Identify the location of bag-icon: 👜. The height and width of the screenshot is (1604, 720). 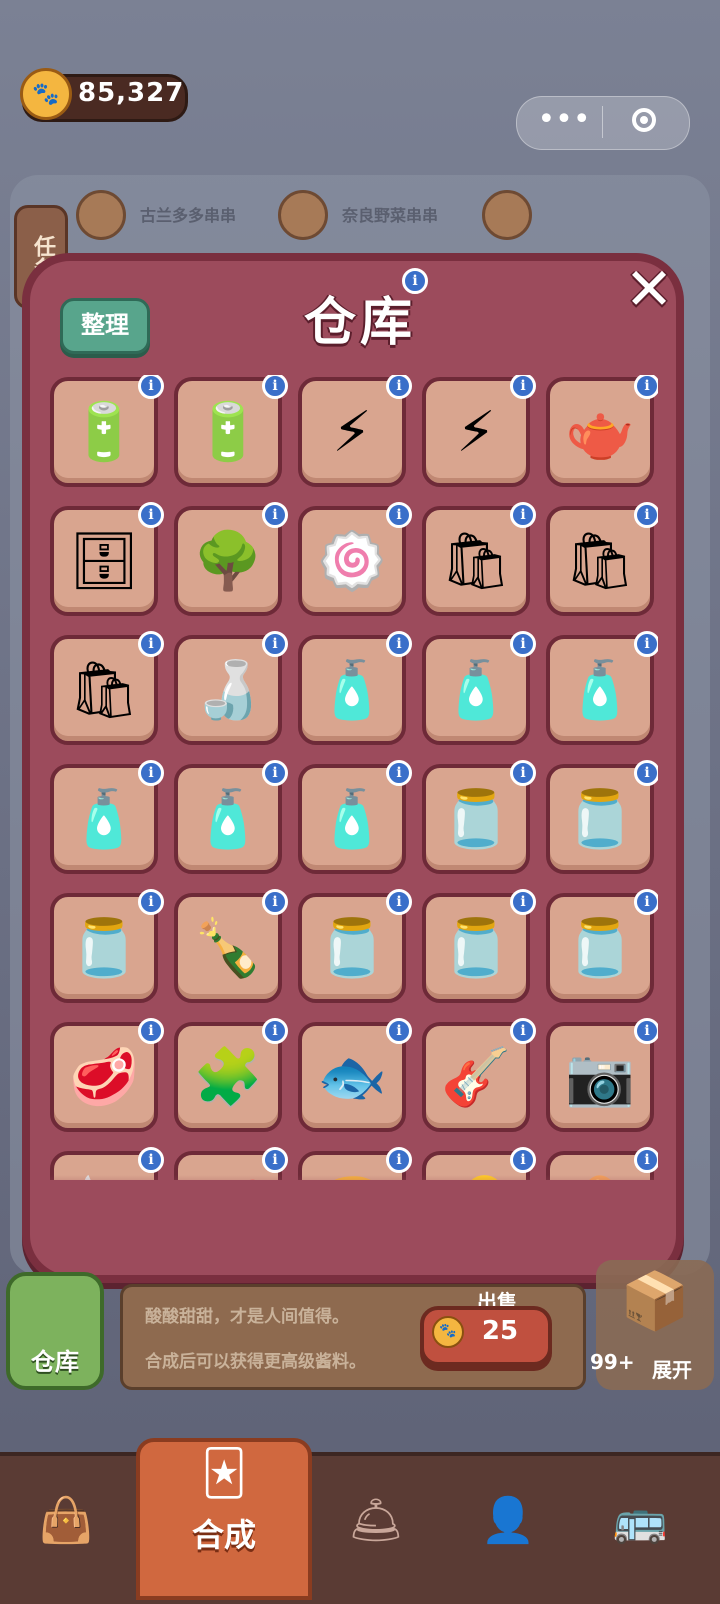
(66, 1520).